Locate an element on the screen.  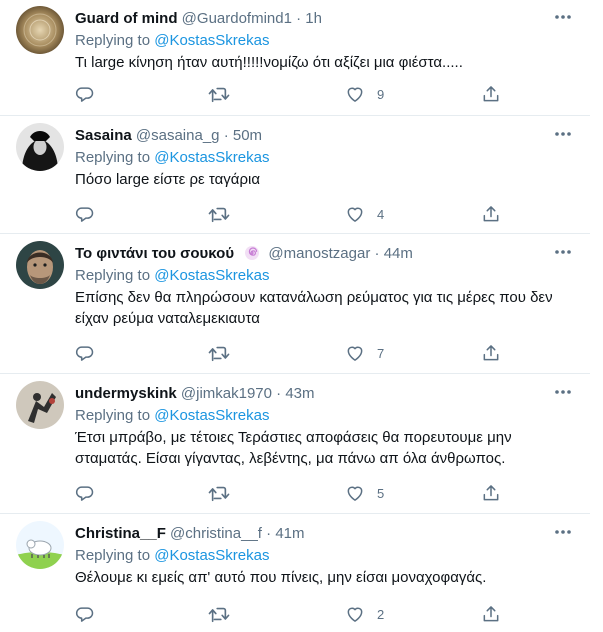
action-bar: 4 is located at coordinates (332, 214).